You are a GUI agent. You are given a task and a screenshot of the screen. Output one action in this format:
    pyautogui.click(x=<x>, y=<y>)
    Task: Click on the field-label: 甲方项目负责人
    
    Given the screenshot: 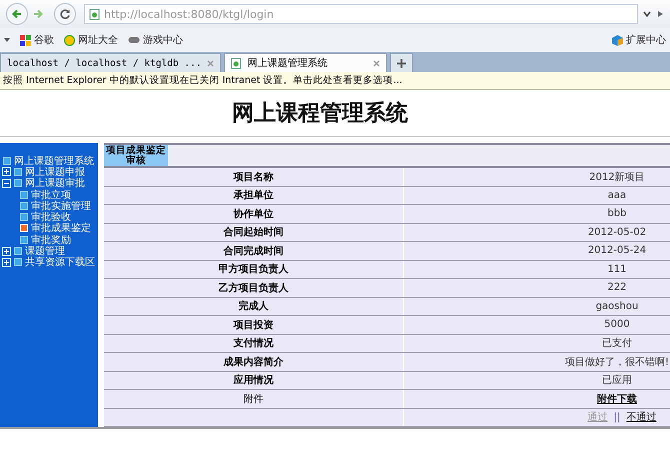 What is the action you would take?
    pyautogui.click(x=254, y=269)
    